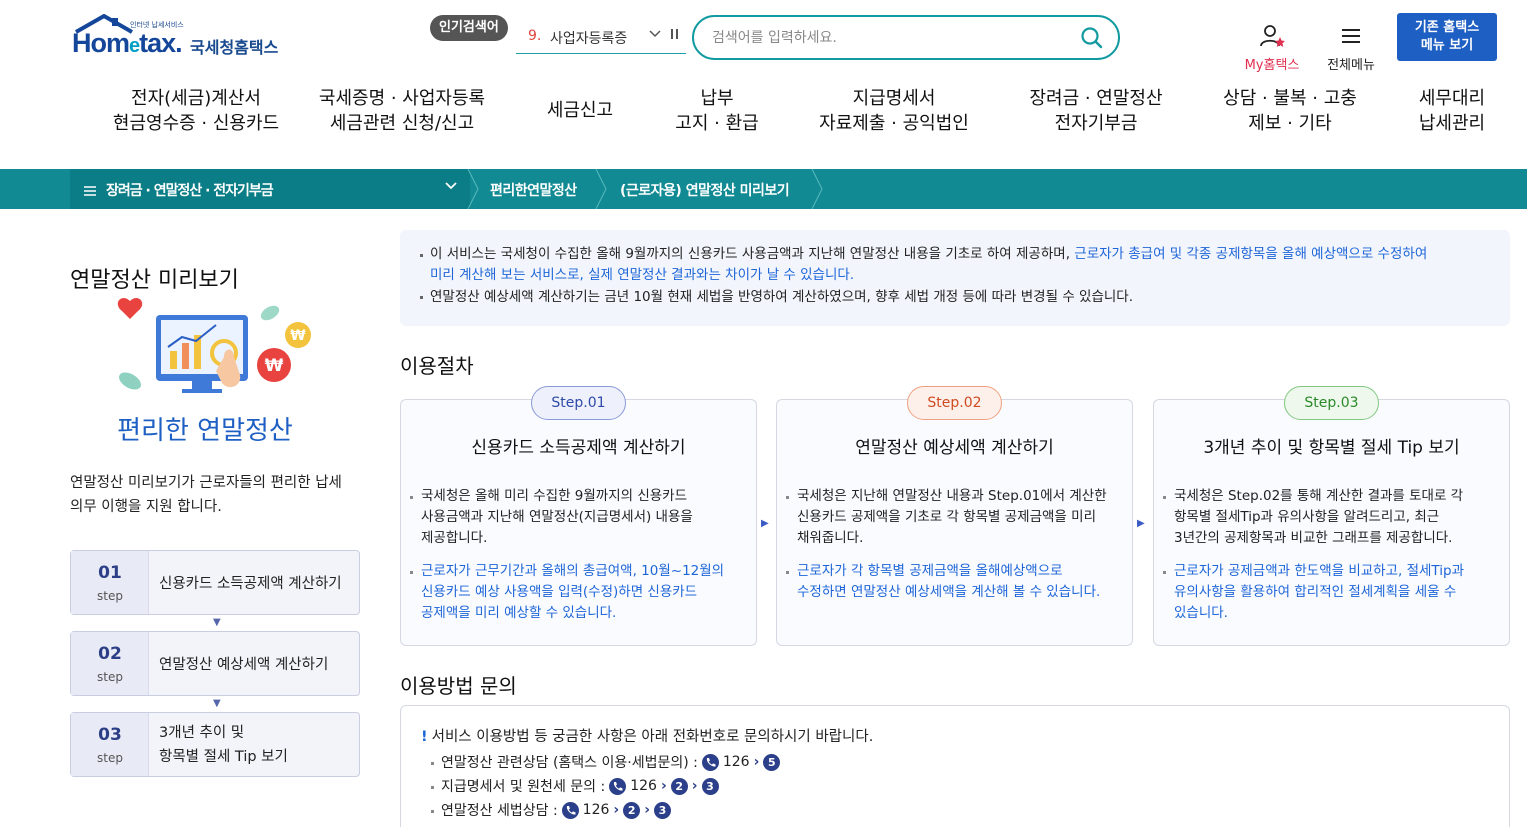  Describe the element at coordinates (223, 745) in the screenshot. I see `step-label: 3개년 추이 및 항목별 절세 Tip 보기` at that location.